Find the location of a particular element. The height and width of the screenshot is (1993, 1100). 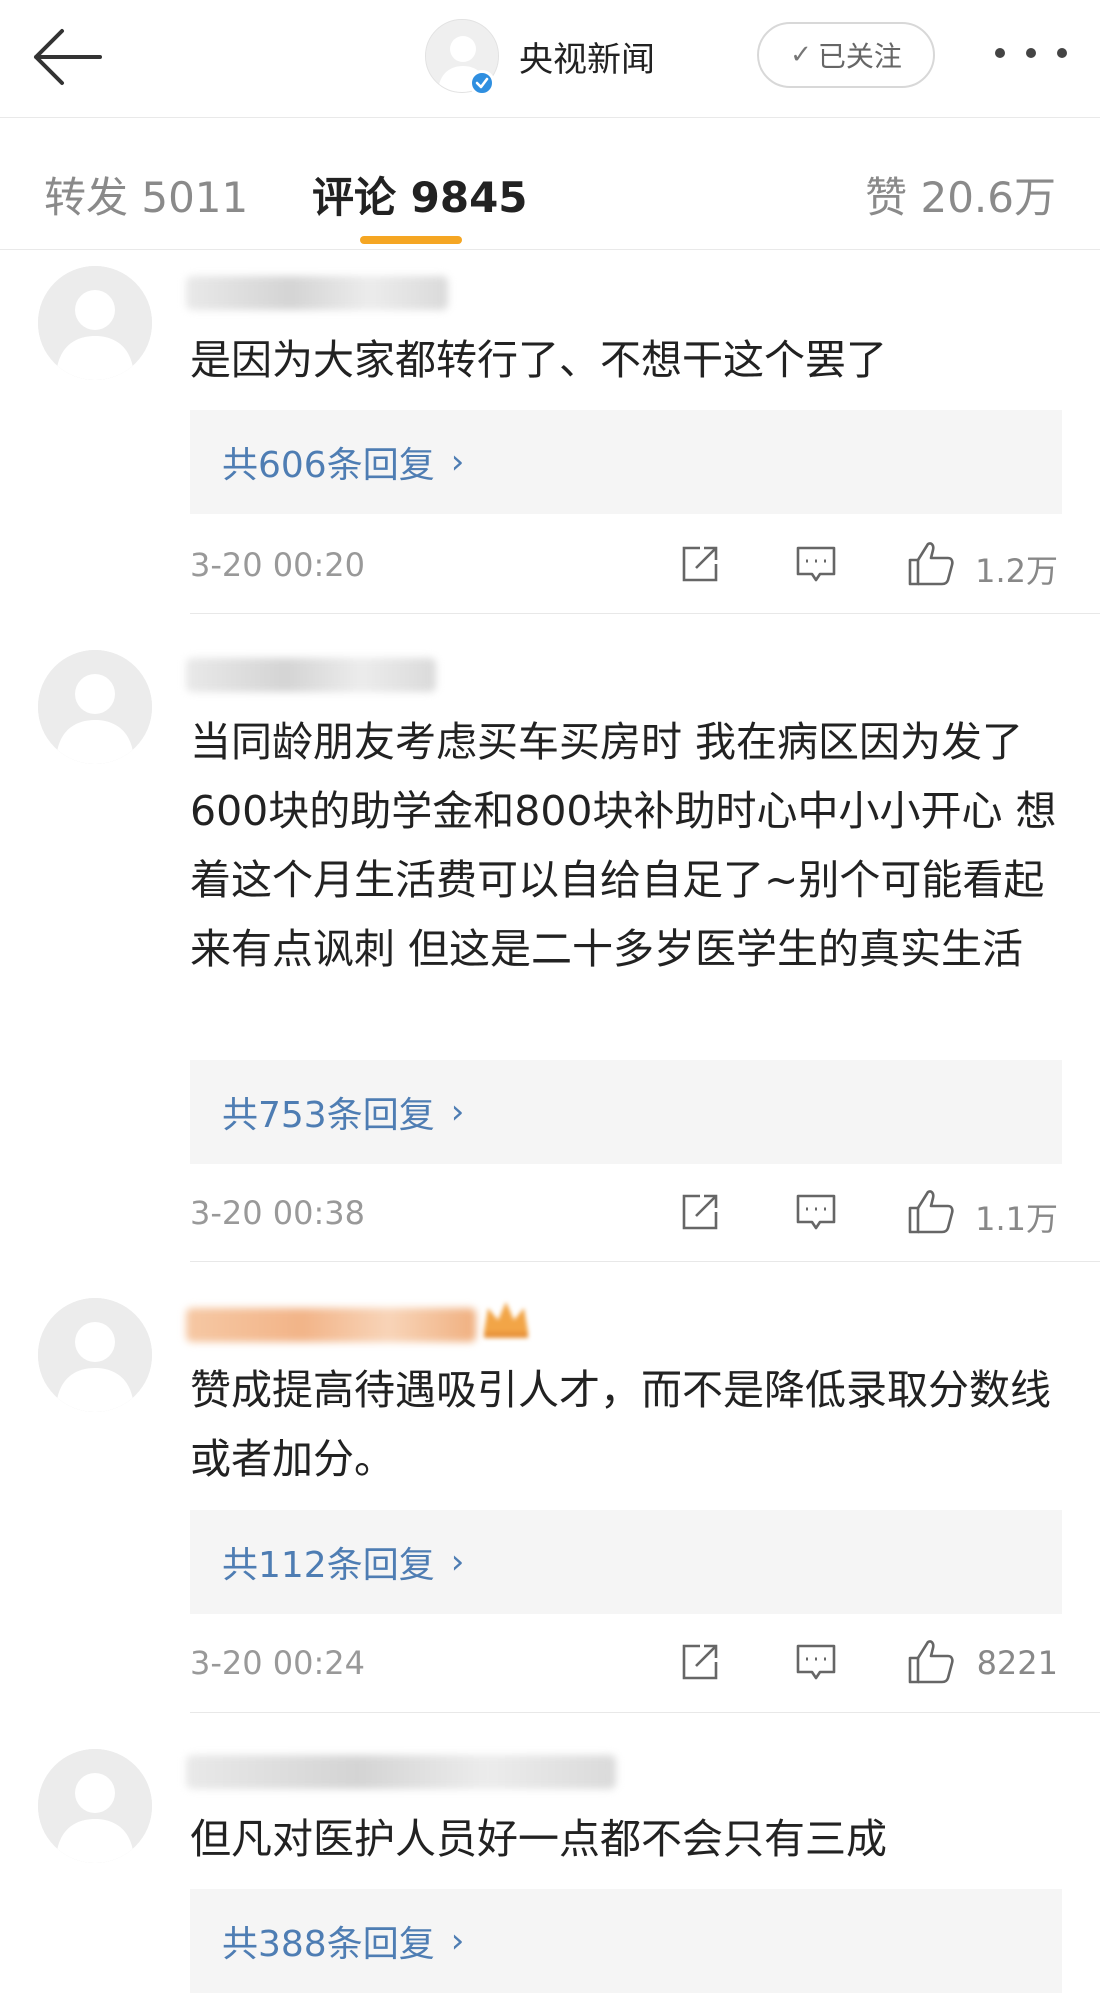

comment-time: 3-20 00:20 is located at coordinates (278, 565).